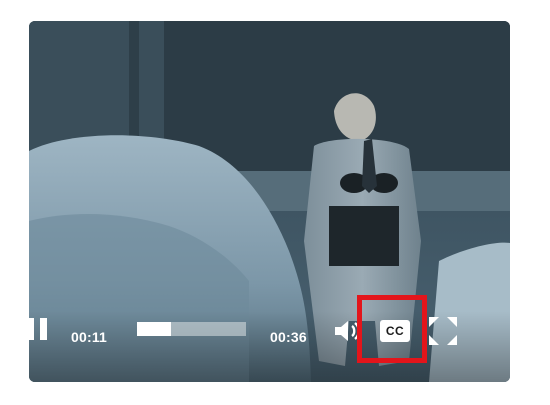  I want to click on volume-button, so click(347, 331).